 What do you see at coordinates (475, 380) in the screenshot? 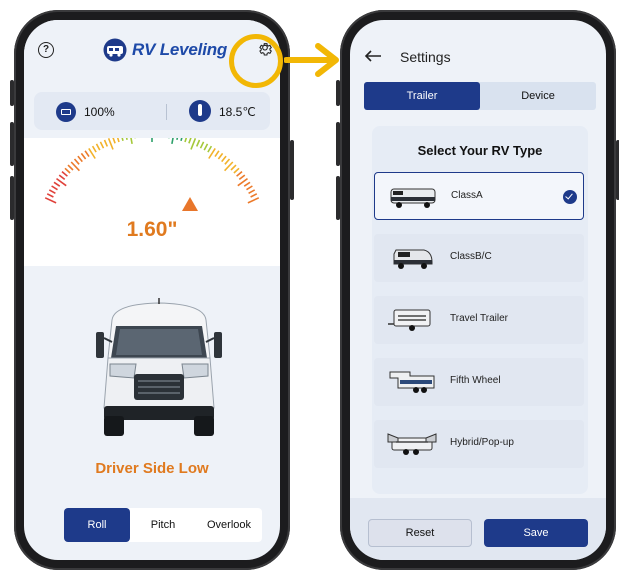
I see `rv-type-label: Fifth Wheel` at bounding box center [475, 380].